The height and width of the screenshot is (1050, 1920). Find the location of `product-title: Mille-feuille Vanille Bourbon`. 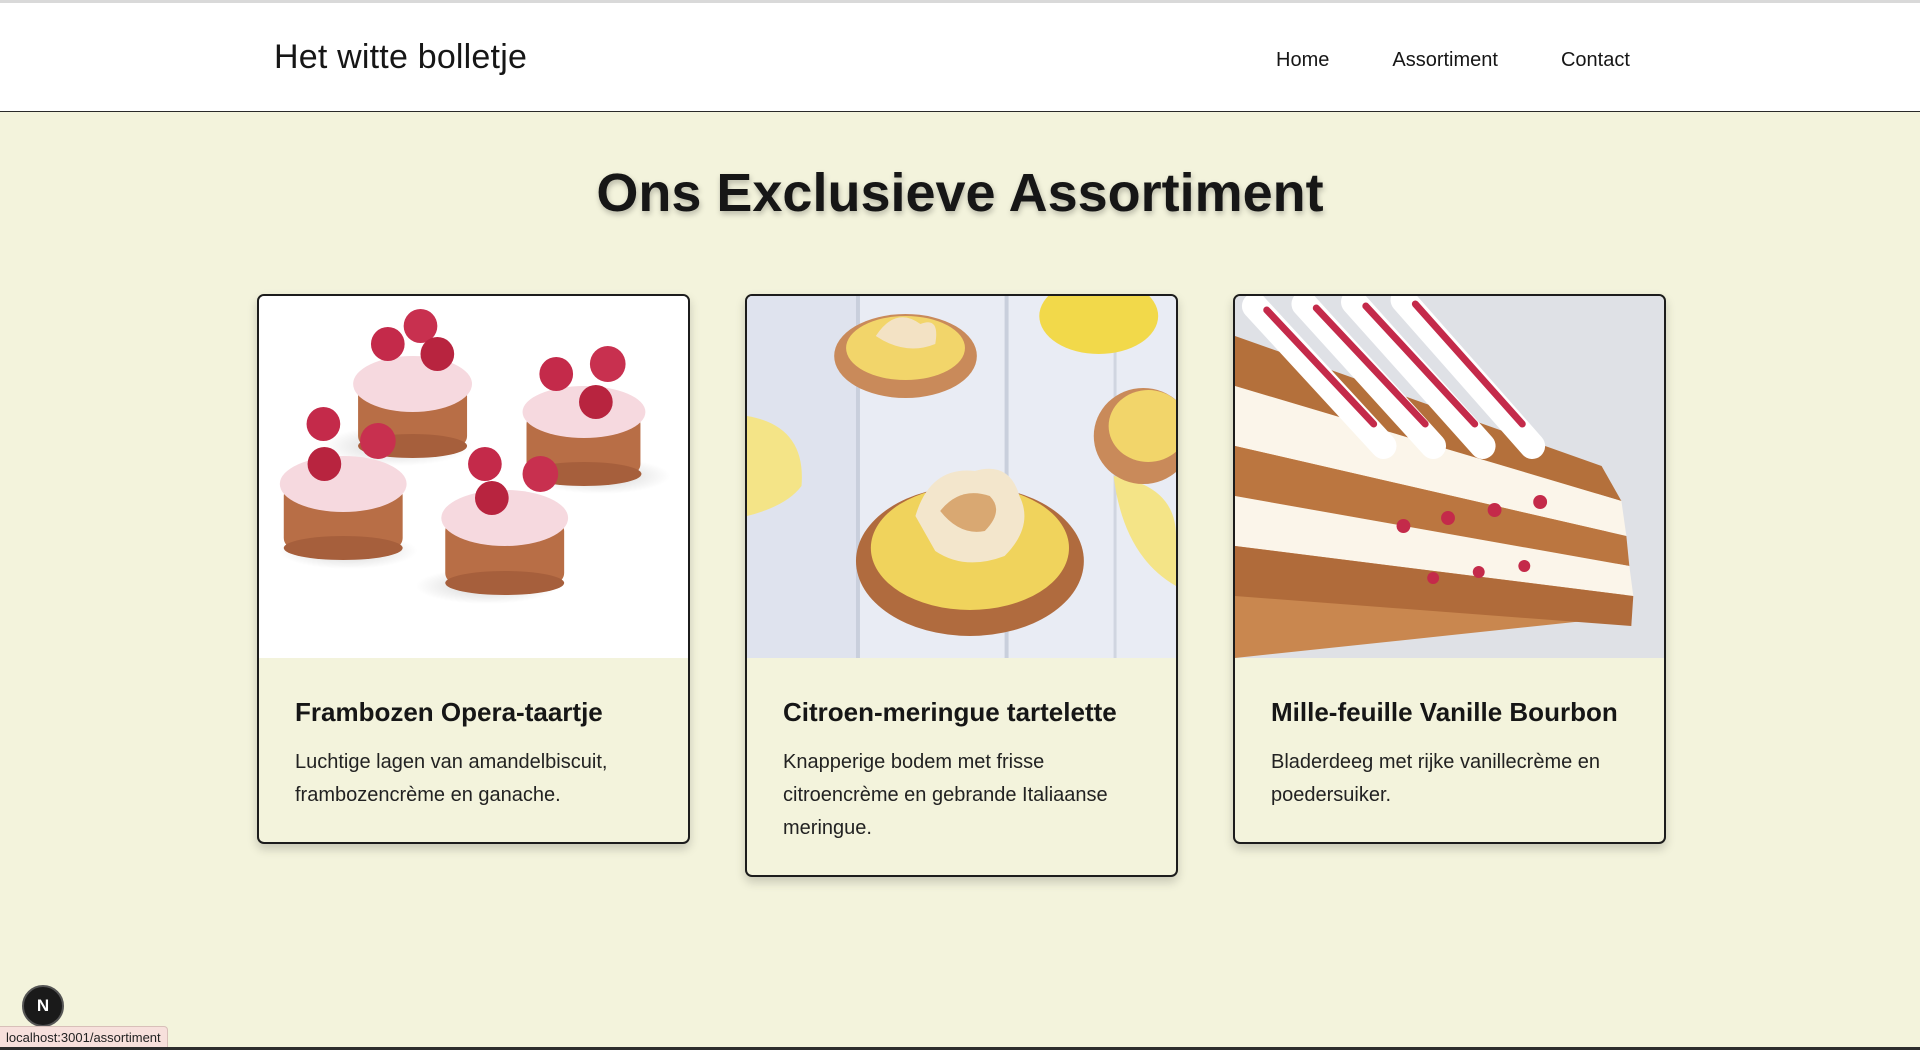

product-title: Mille-feuille Vanille Bourbon is located at coordinates (1444, 712).